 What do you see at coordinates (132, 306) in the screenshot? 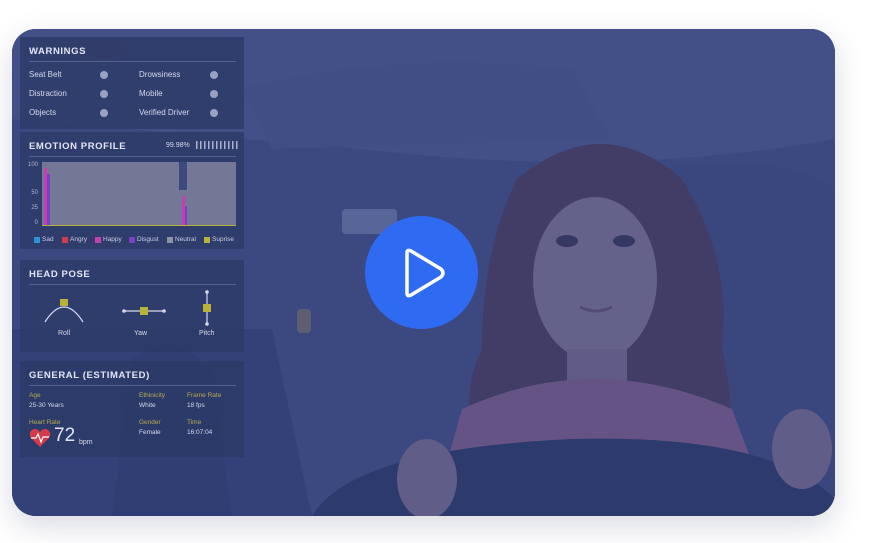
I see `head-pose-panel: HEAD POSE Roll Yaw Pitch` at bounding box center [132, 306].